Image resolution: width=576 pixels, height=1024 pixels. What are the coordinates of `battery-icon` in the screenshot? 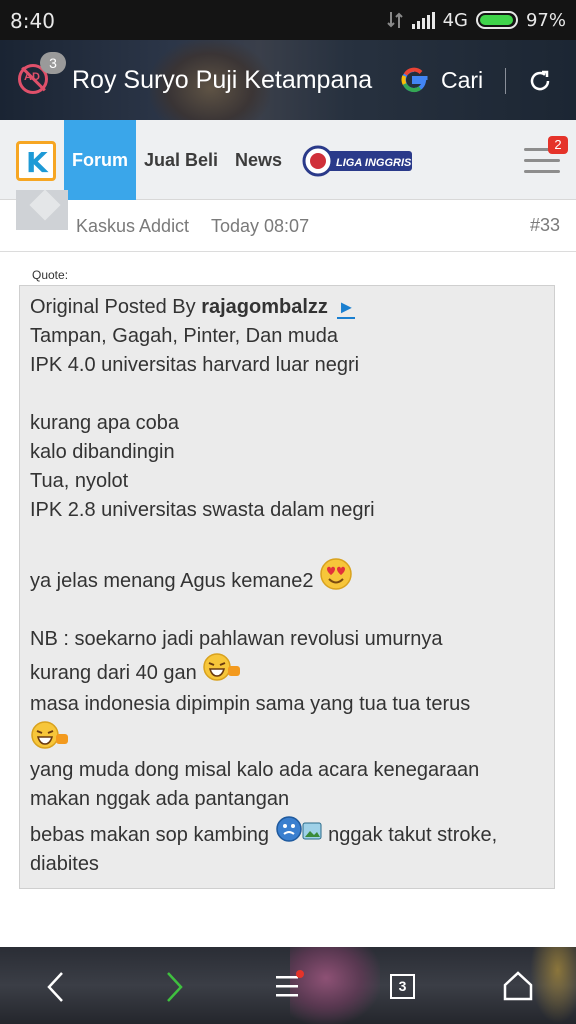 It's located at (496, 20).